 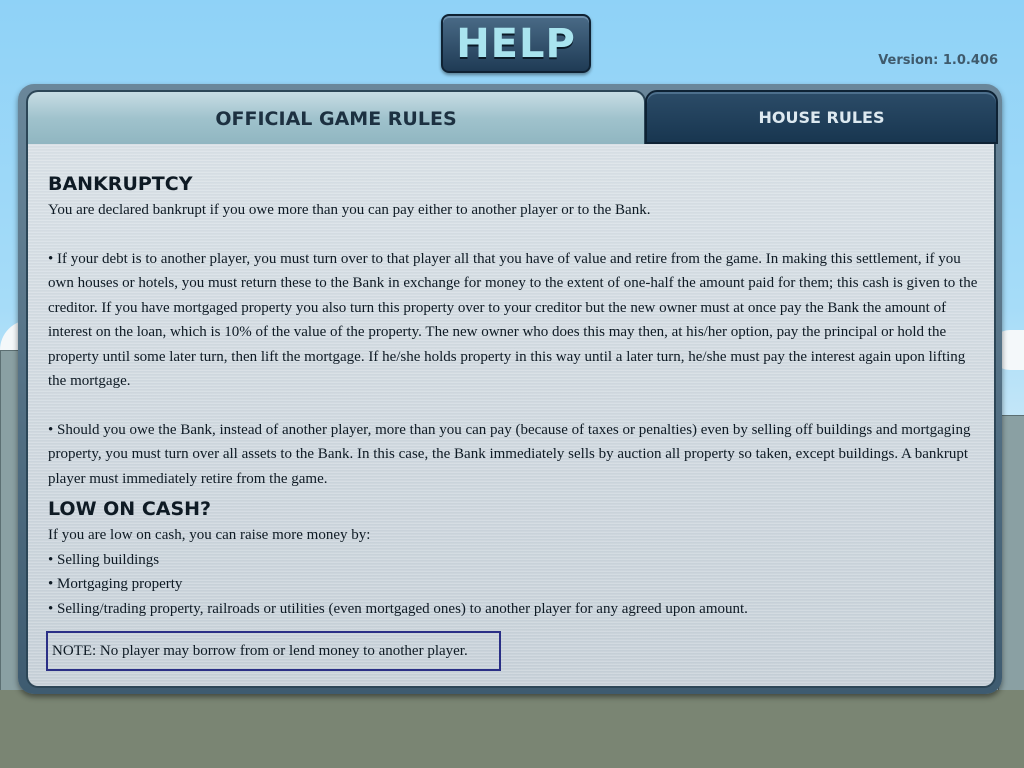 I want to click on tab-official-label: OFFICIAL GAME RULES, so click(x=336, y=119).